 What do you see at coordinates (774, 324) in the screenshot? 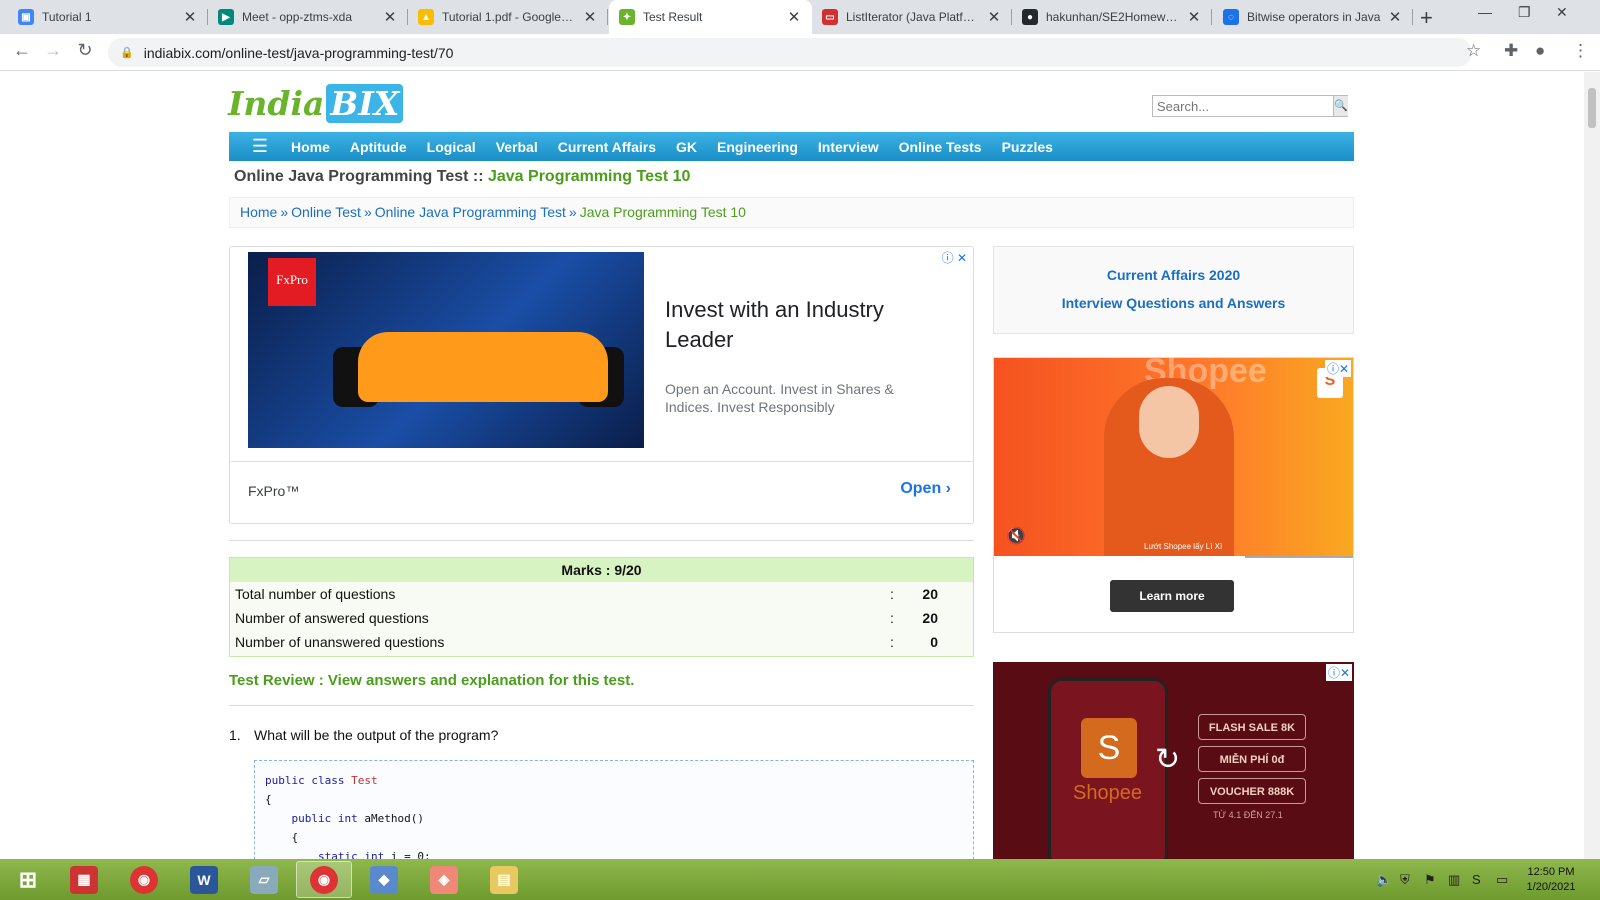
I see `ad-headline: Invest with an Industry Leader` at bounding box center [774, 324].